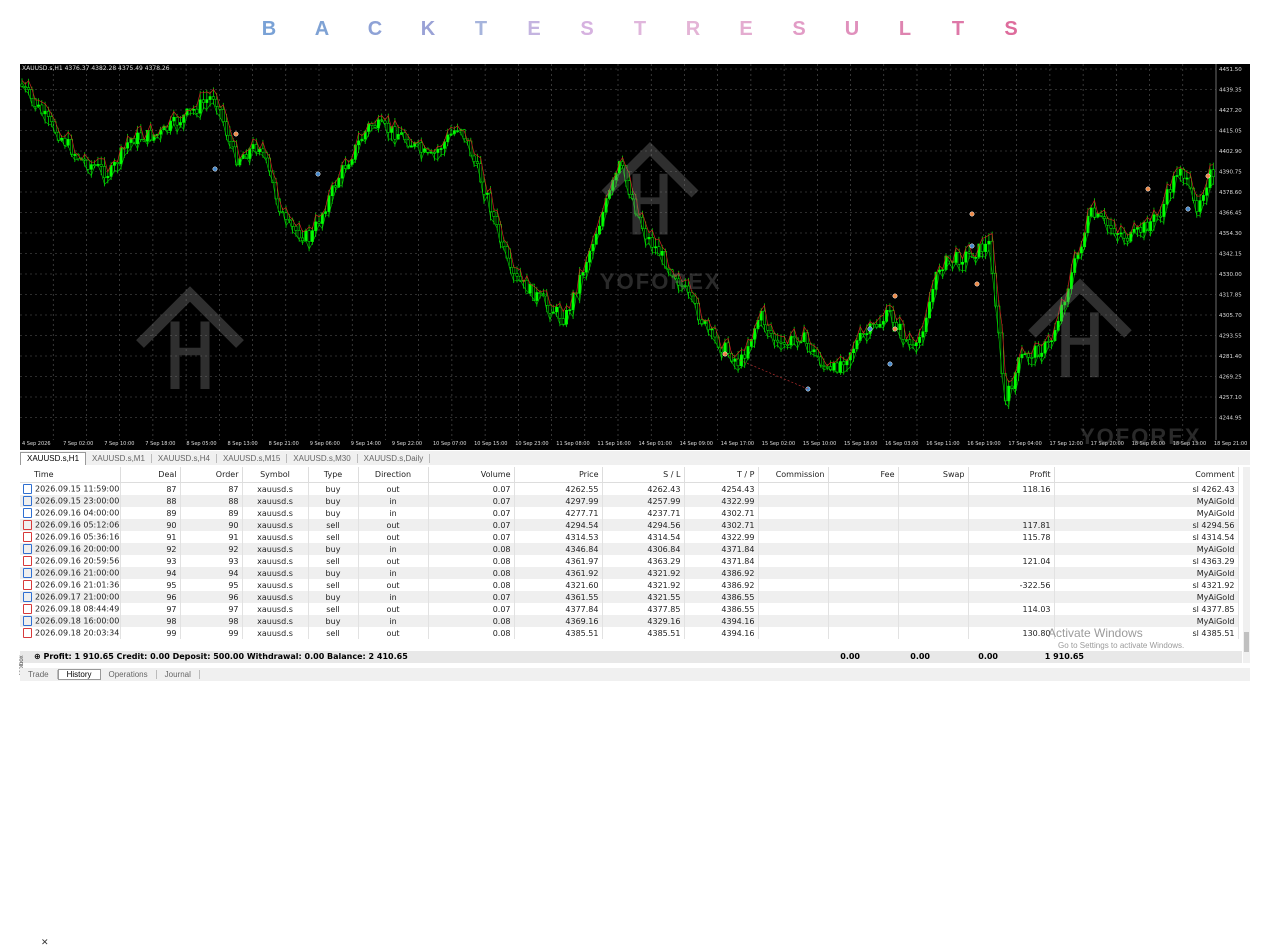  Describe the element at coordinates (150, 513) in the screenshot. I see `cell-deal: 89` at that location.